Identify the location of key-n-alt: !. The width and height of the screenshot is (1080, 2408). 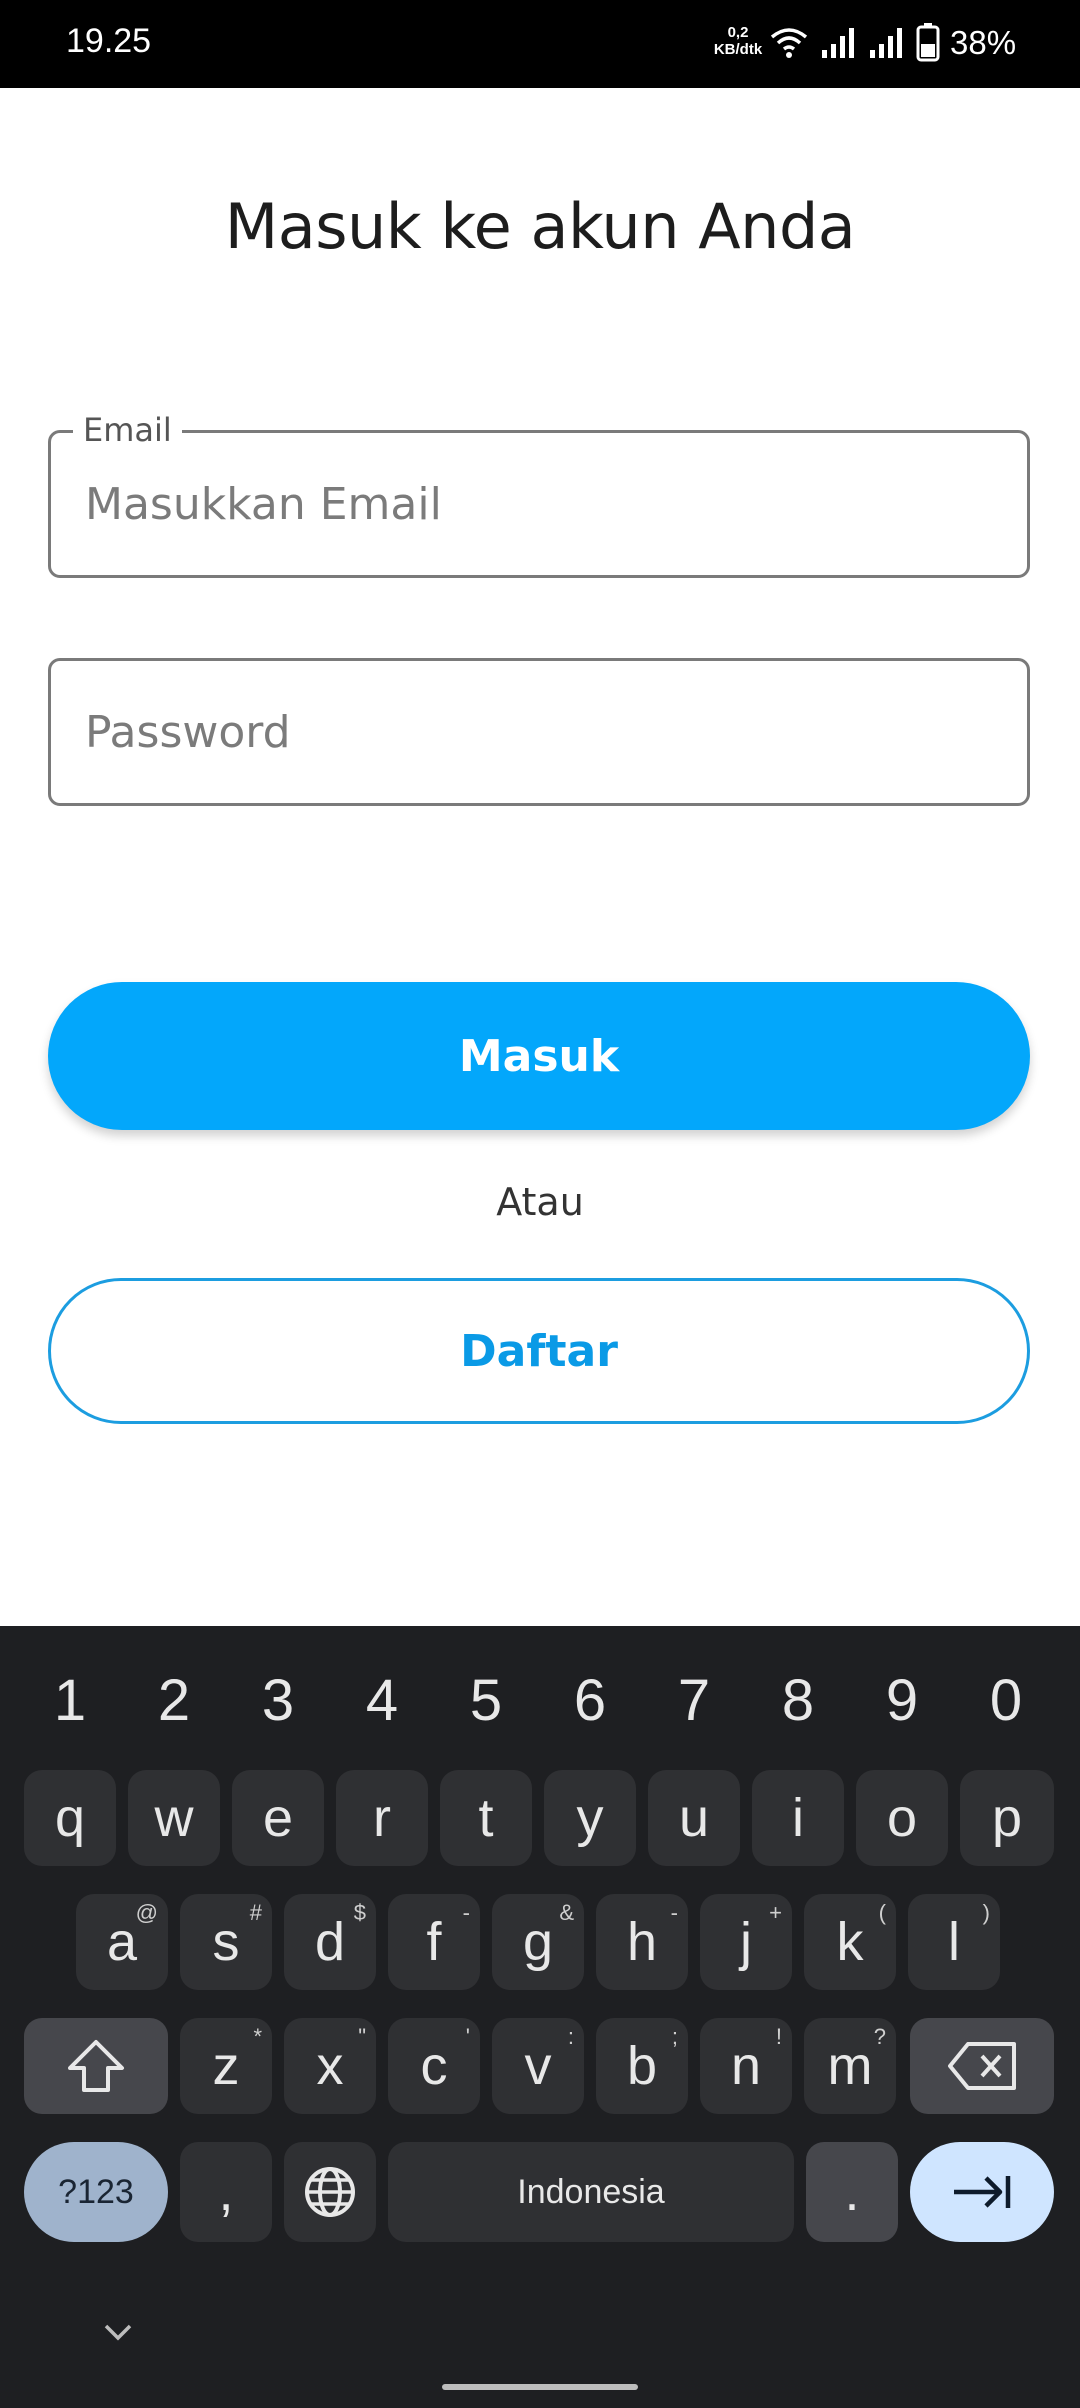
(778, 2036).